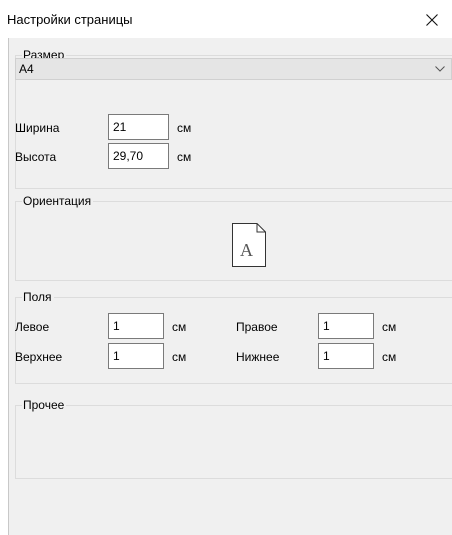  What do you see at coordinates (39, 357) in the screenshot?
I see `margin-top-label: Верхнее` at bounding box center [39, 357].